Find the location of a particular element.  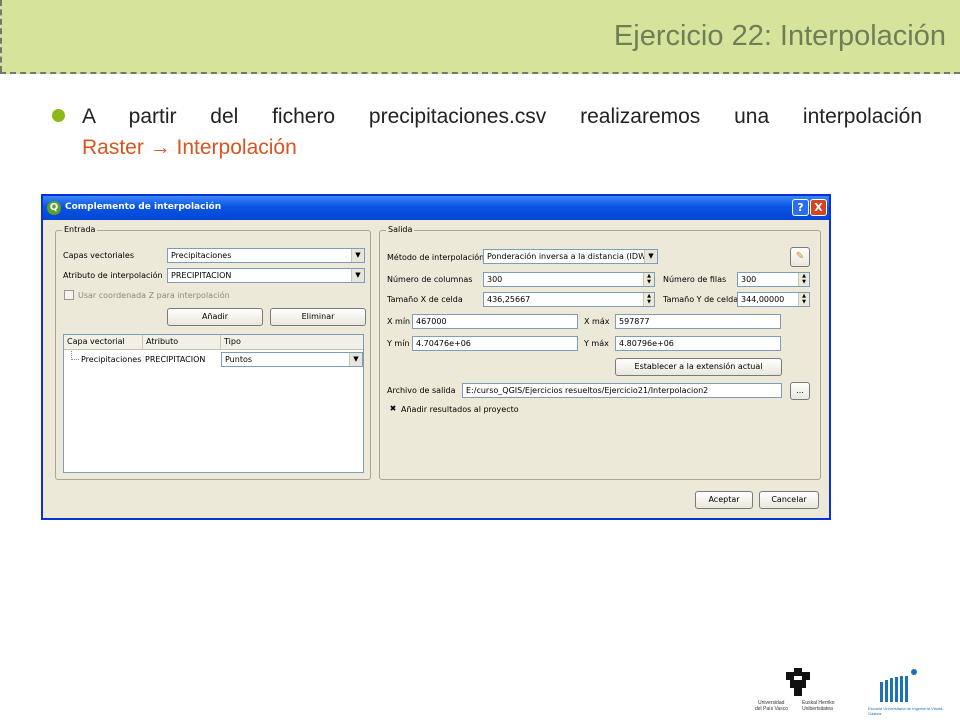

row-atributo: PRECIPITACION is located at coordinates (175, 359).